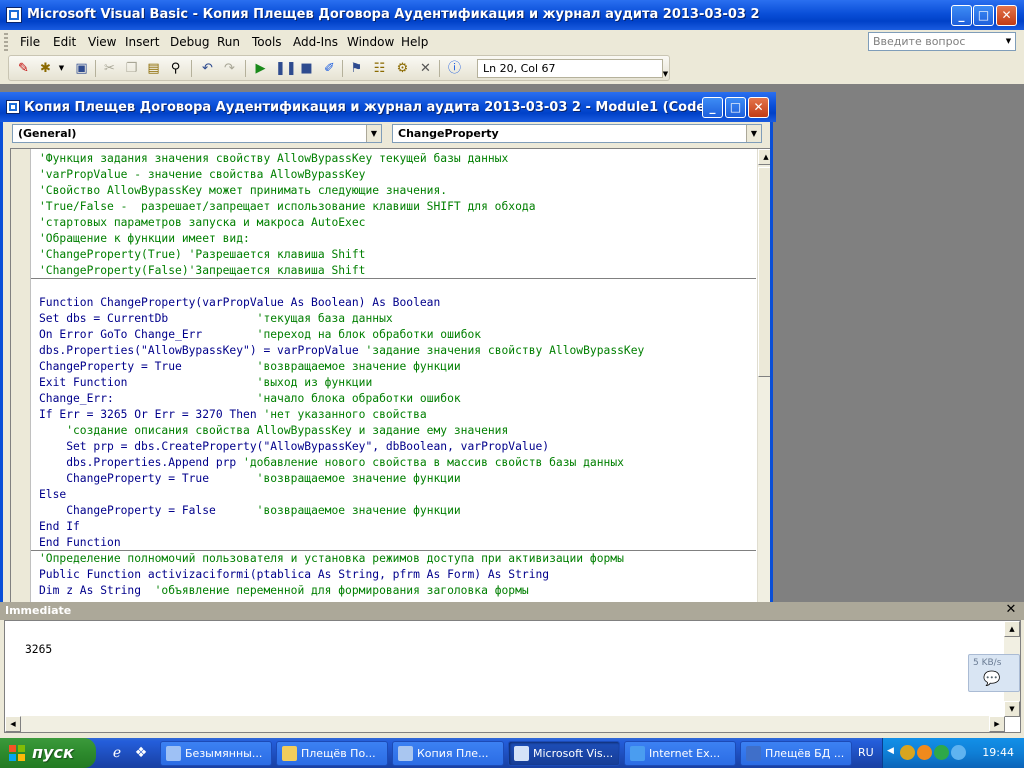 The image size is (1024, 768). What do you see at coordinates (197, 133) in the screenshot?
I see `object-combo: (General) ▼` at bounding box center [197, 133].